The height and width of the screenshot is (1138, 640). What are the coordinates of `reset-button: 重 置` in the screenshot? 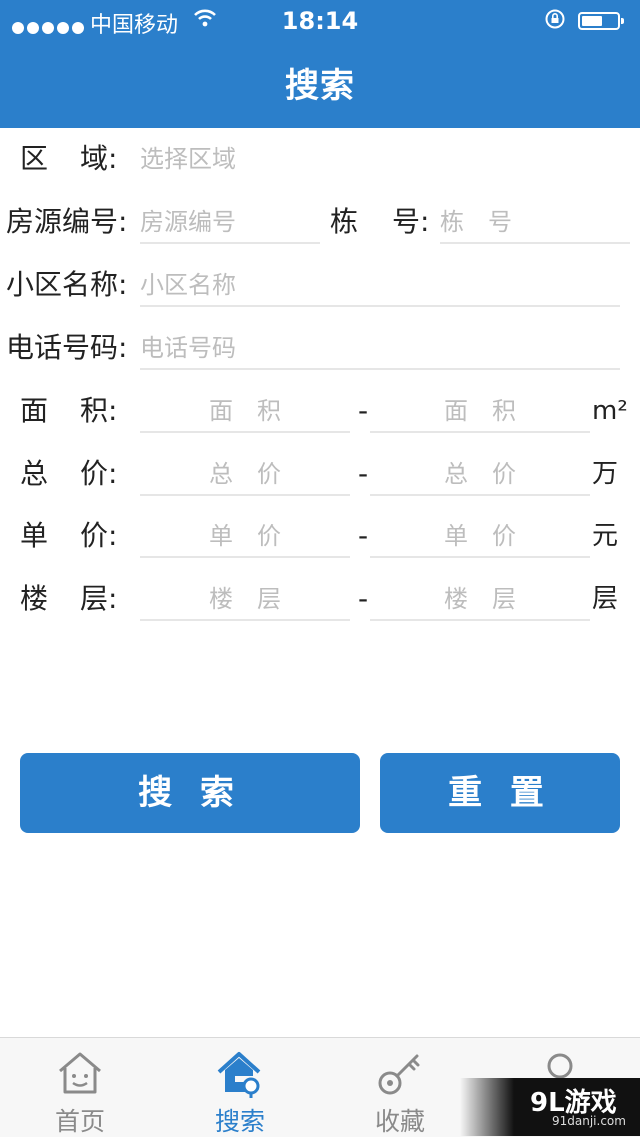 It's located at (500, 793).